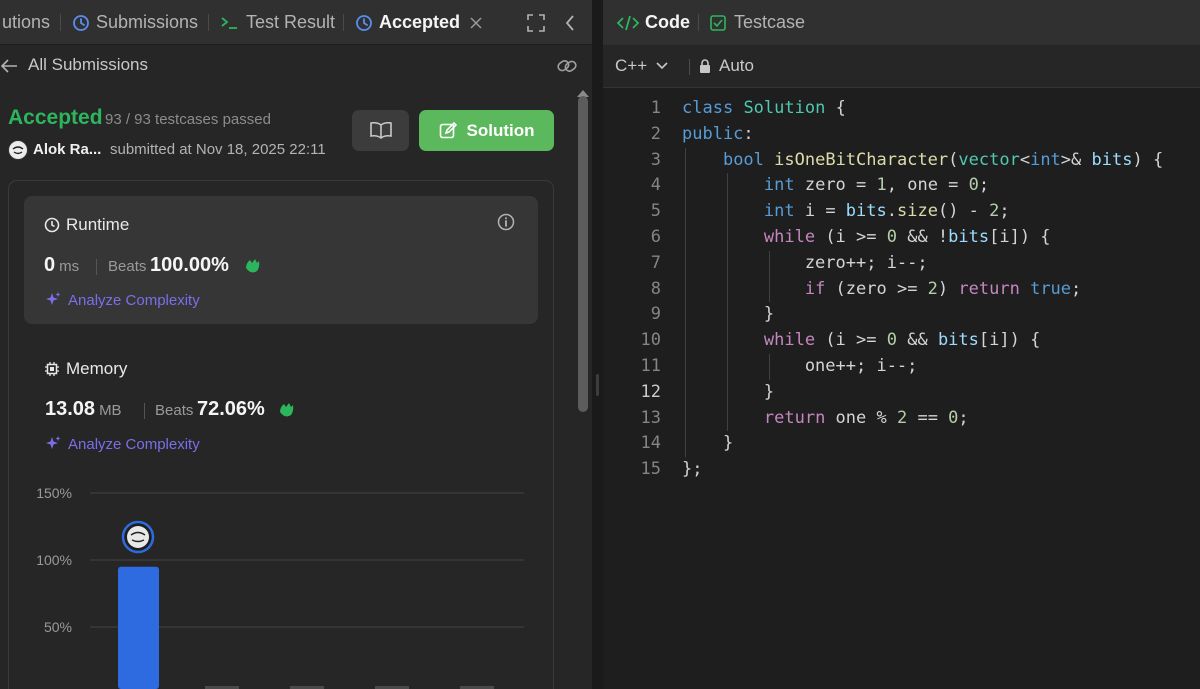 This screenshot has width=1200, height=689. Describe the element at coordinates (655, 236) in the screenshot. I see `line-number: 6` at that location.